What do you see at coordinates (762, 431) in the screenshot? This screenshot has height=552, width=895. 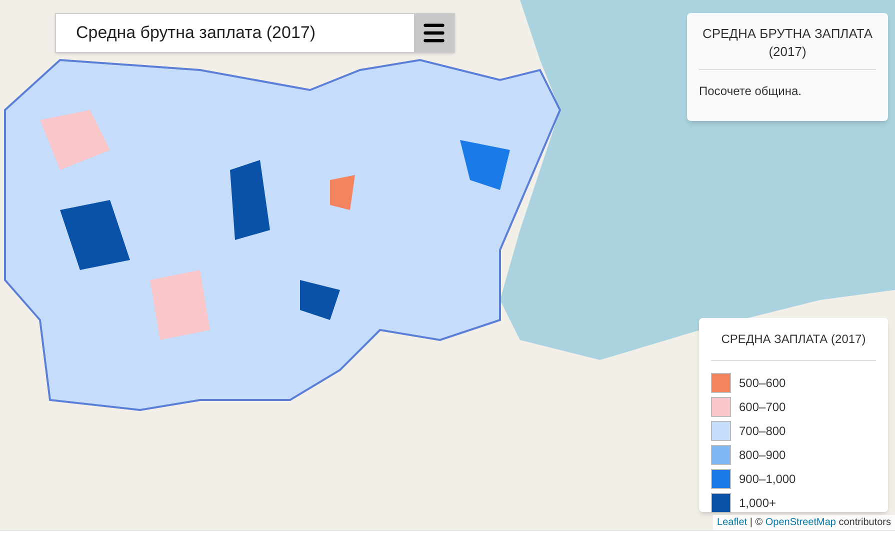 I see `legend-label: 700–800` at bounding box center [762, 431].